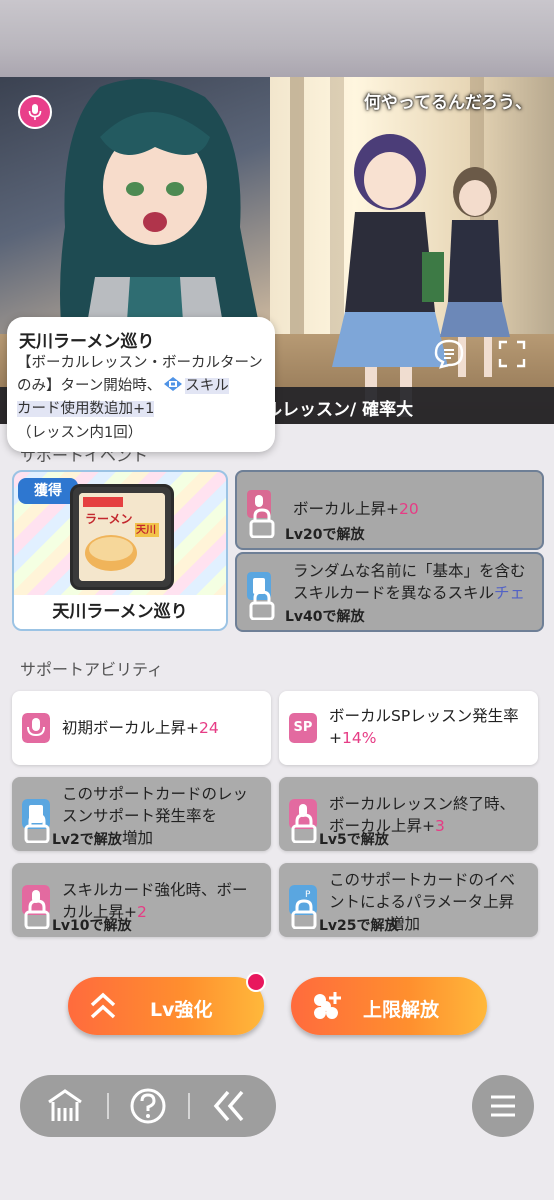  What do you see at coordinates (80, 433) in the screenshot?
I see `tooltip-note: （レッスン内1回）` at bounding box center [80, 433].